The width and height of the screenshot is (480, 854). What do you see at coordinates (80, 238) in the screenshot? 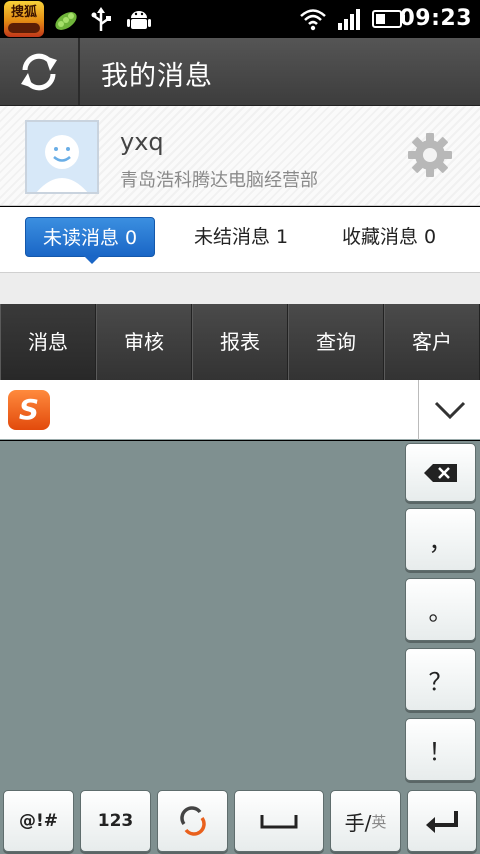
I see `tab-label: 未读消息` at bounding box center [80, 238].